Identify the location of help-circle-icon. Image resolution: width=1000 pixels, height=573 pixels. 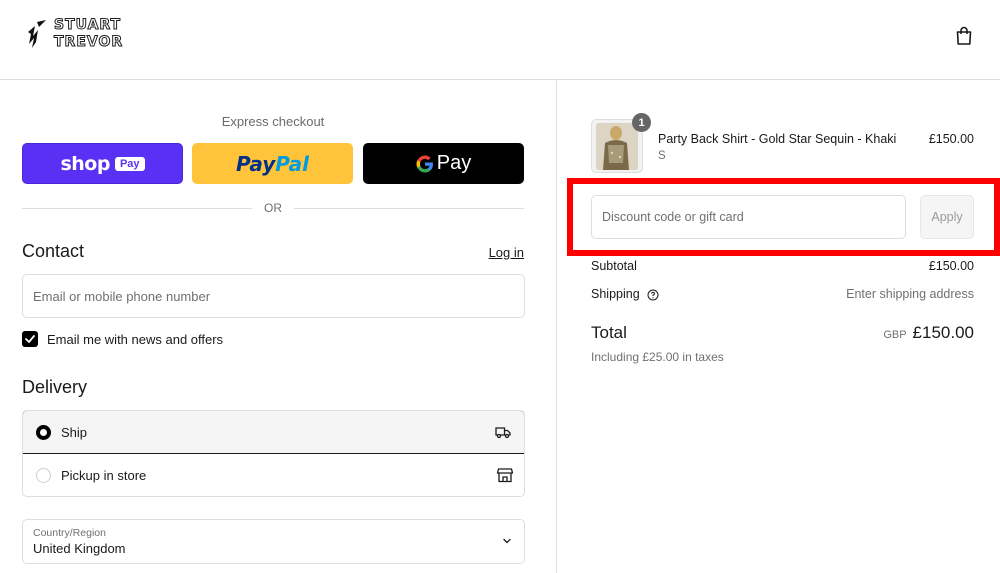
(653, 295).